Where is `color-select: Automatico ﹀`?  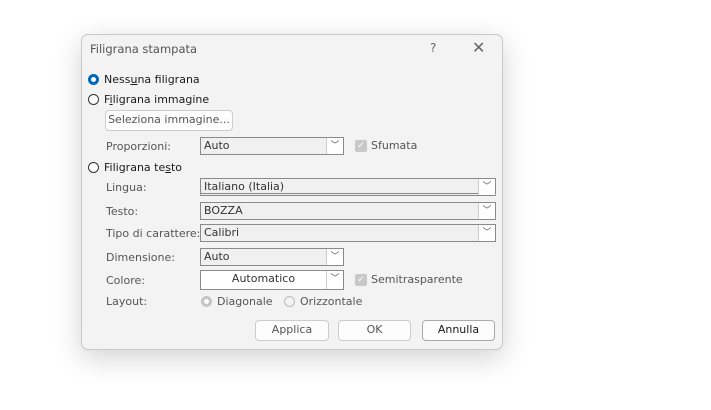
color-select: Automatico ﹀ is located at coordinates (272, 280).